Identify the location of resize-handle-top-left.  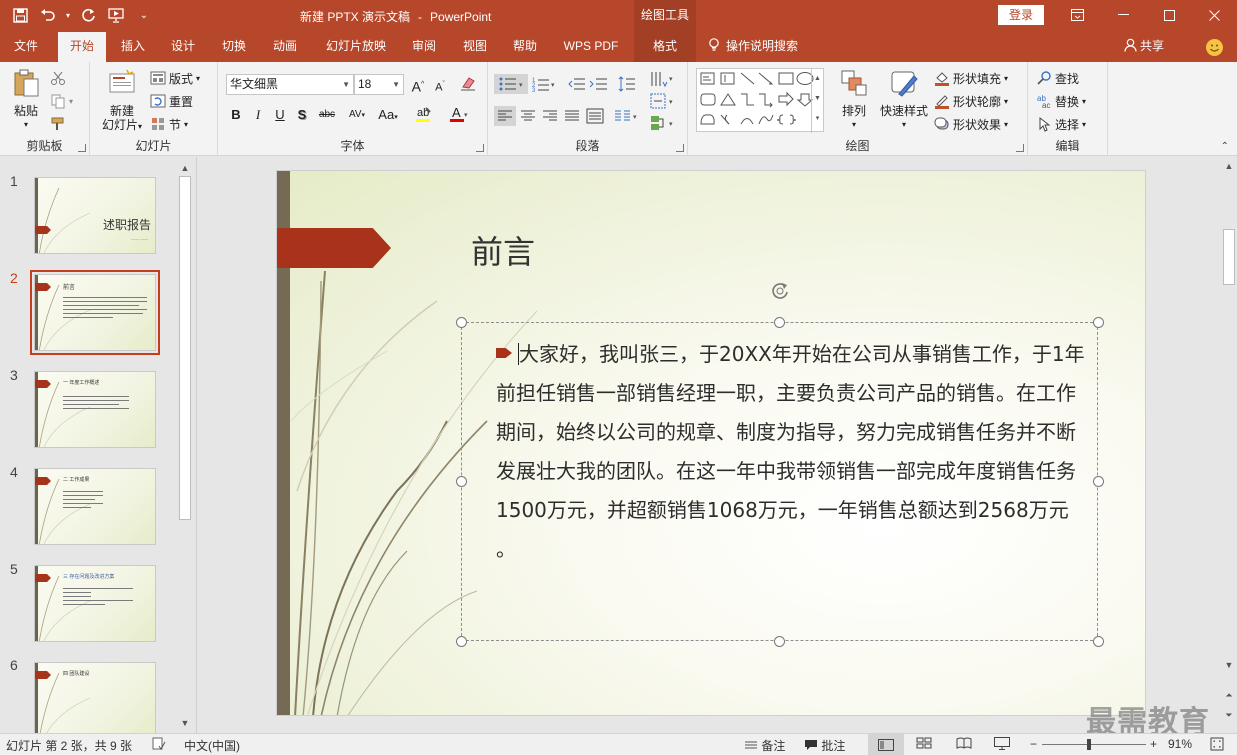
(461, 322).